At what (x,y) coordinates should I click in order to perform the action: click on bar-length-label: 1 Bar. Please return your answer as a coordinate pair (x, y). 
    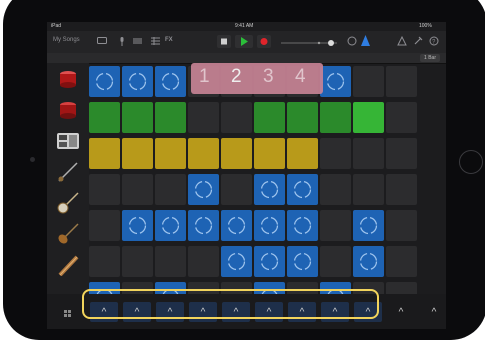
    Looking at the image, I should click on (430, 58).